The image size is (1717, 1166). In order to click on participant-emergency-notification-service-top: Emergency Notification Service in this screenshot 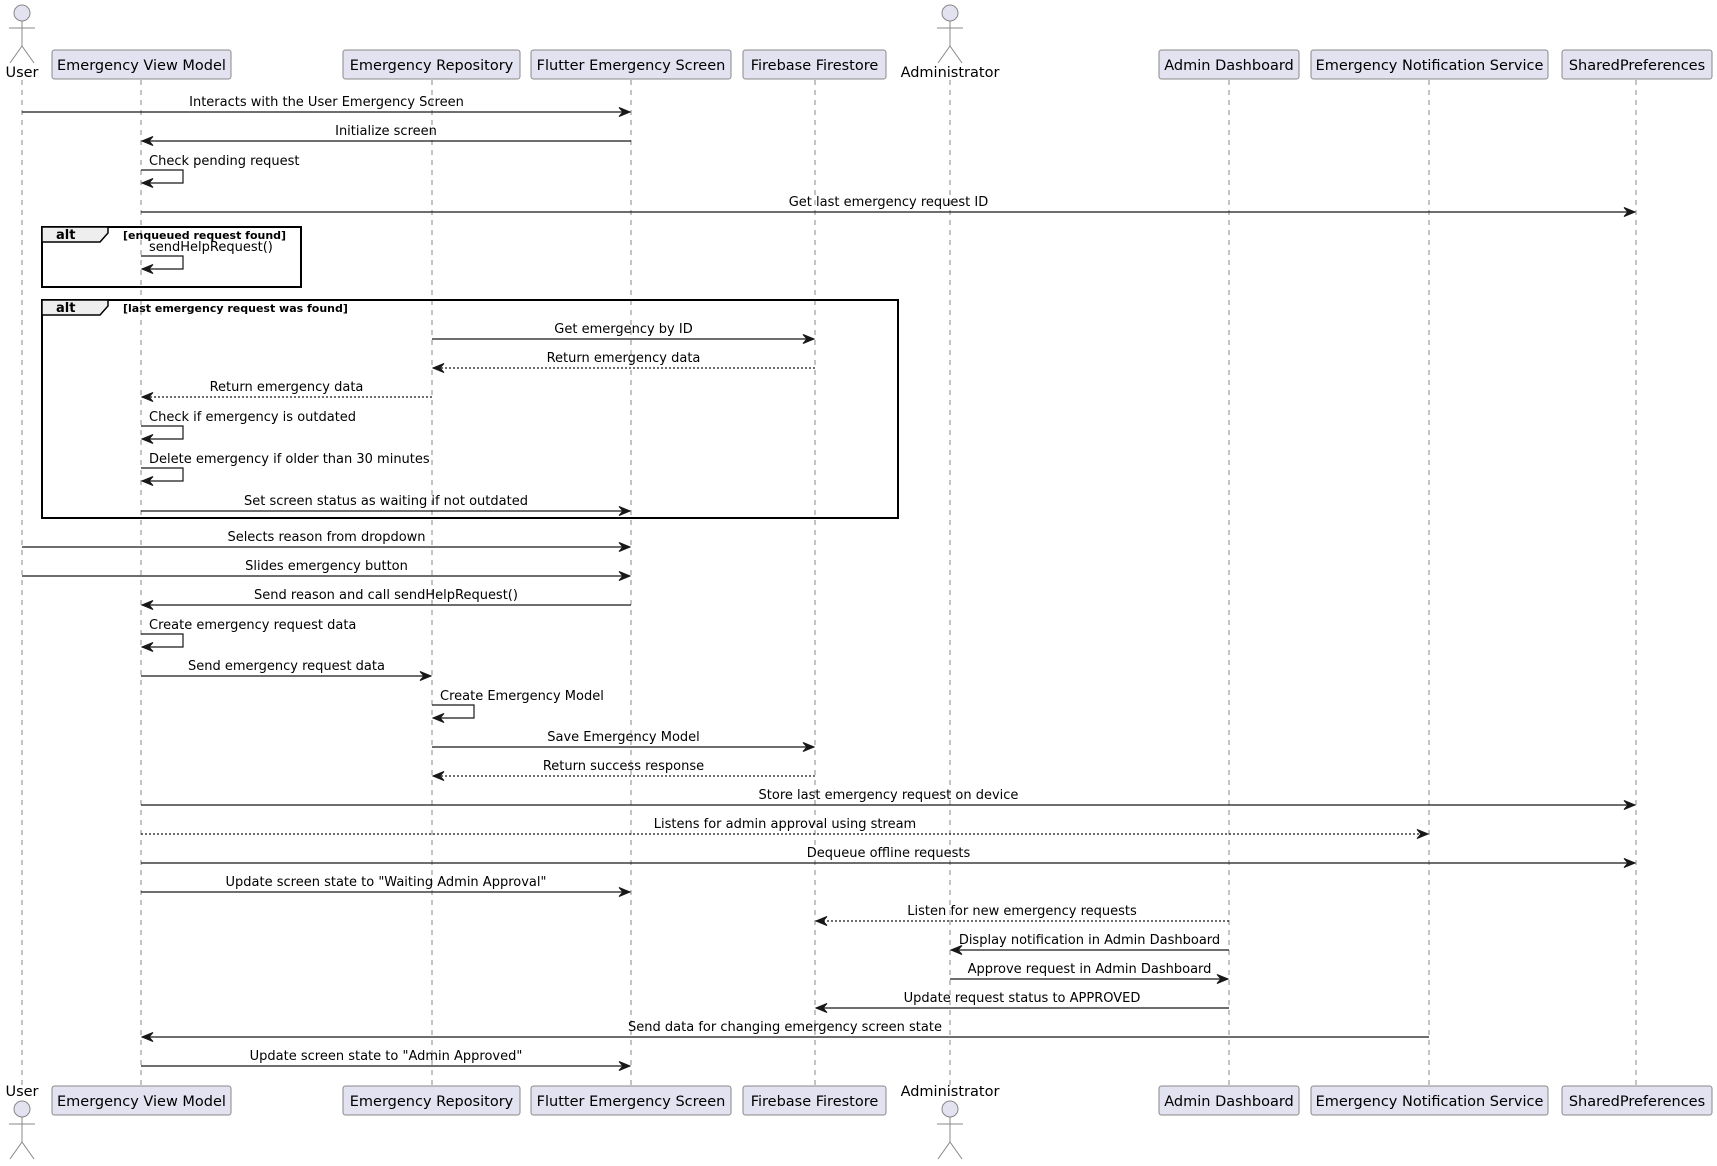, I will do `click(1429, 64)`.